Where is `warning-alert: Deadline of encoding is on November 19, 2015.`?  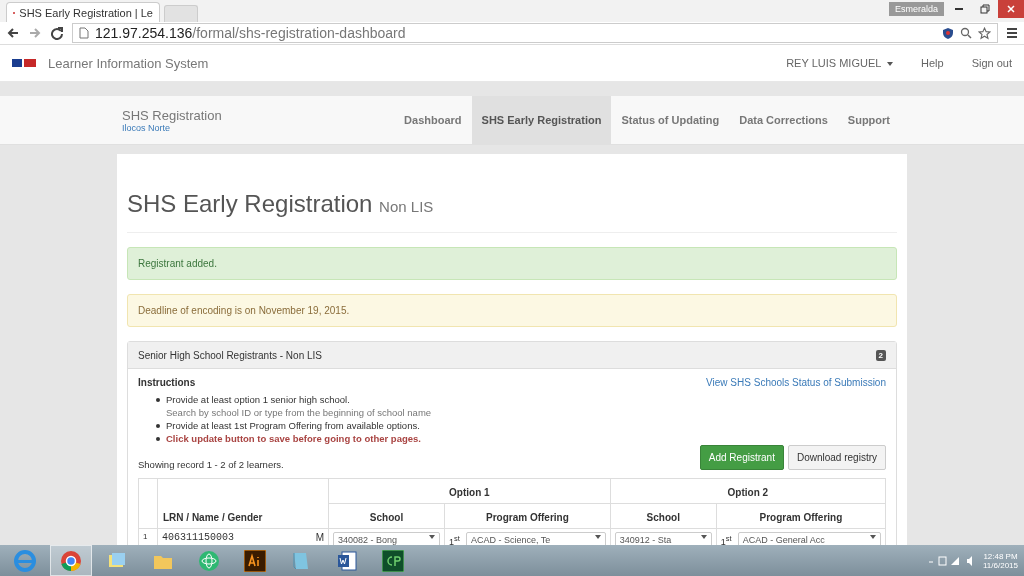
warning-alert: Deadline of encoding is on November 19, 2015. is located at coordinates (512, 310).